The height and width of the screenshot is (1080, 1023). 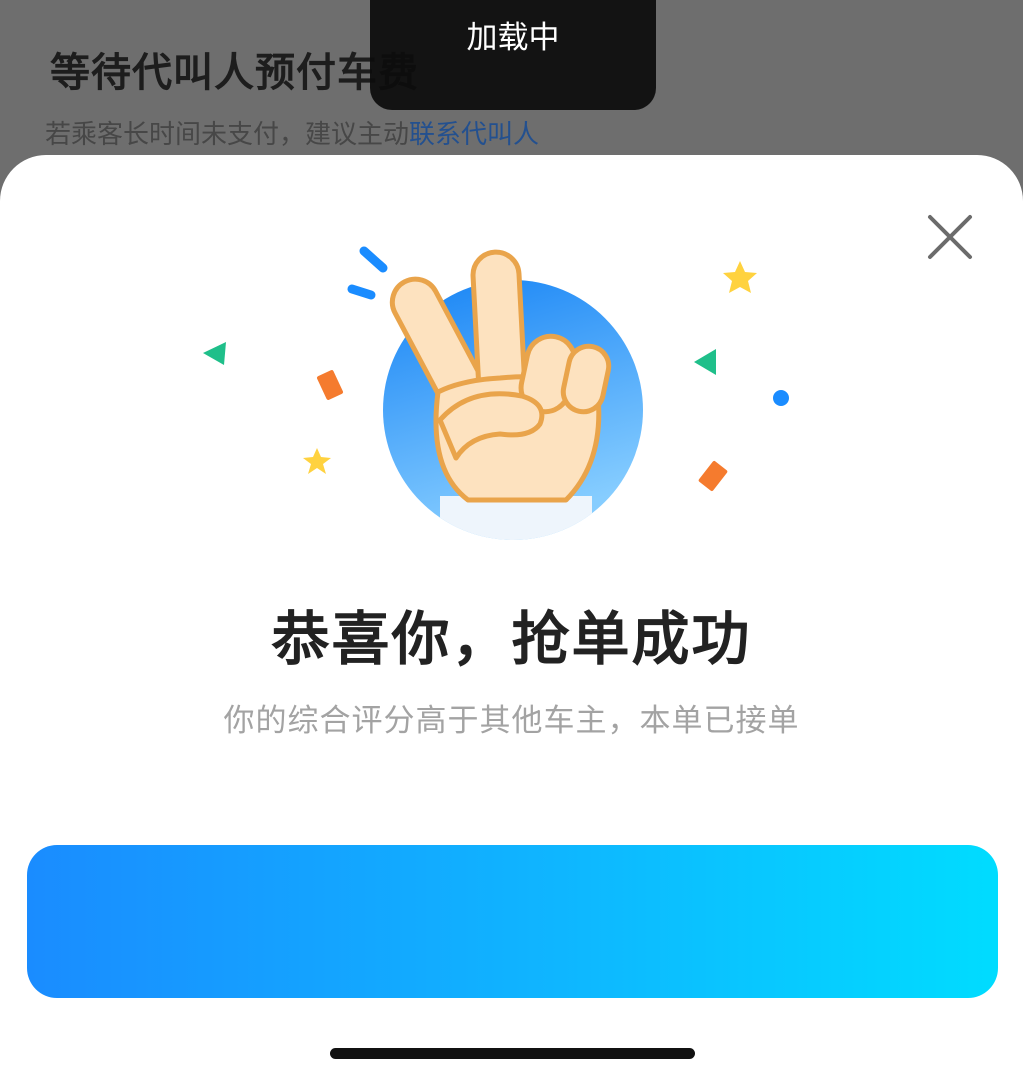 I want to click on page-title: 等待代叫人预付车费, so click(x=234, y=73).